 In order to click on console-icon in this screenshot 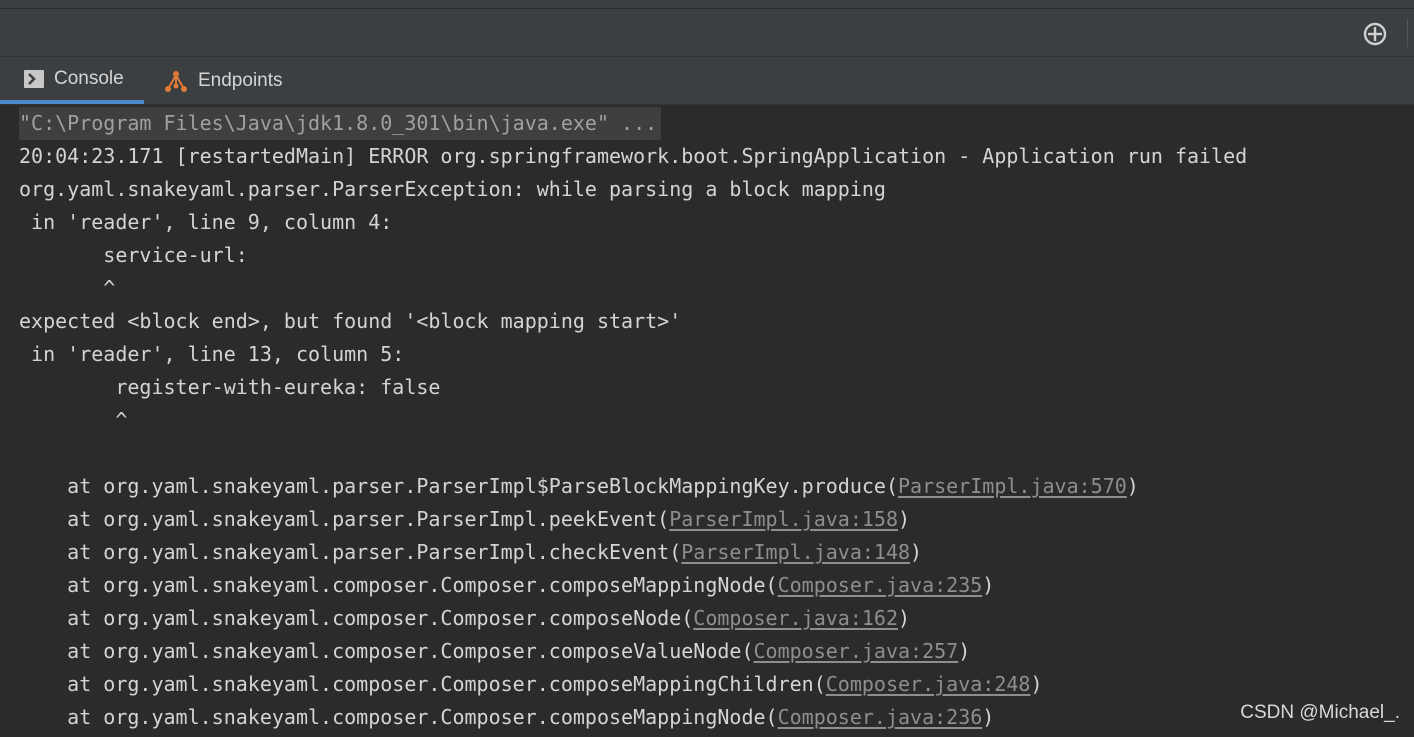, I will do `click(34, 78)`.